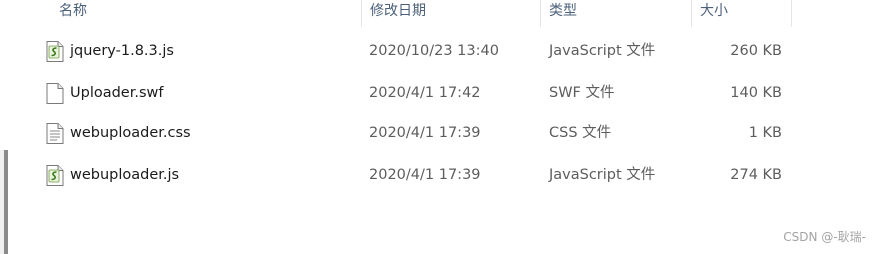 The width and height of the screenshot is (880, 254). What do you see at coordinates (615, 13) in the screenshot?
I see `column-header-type: 类型` at bounding box center [615, 13].